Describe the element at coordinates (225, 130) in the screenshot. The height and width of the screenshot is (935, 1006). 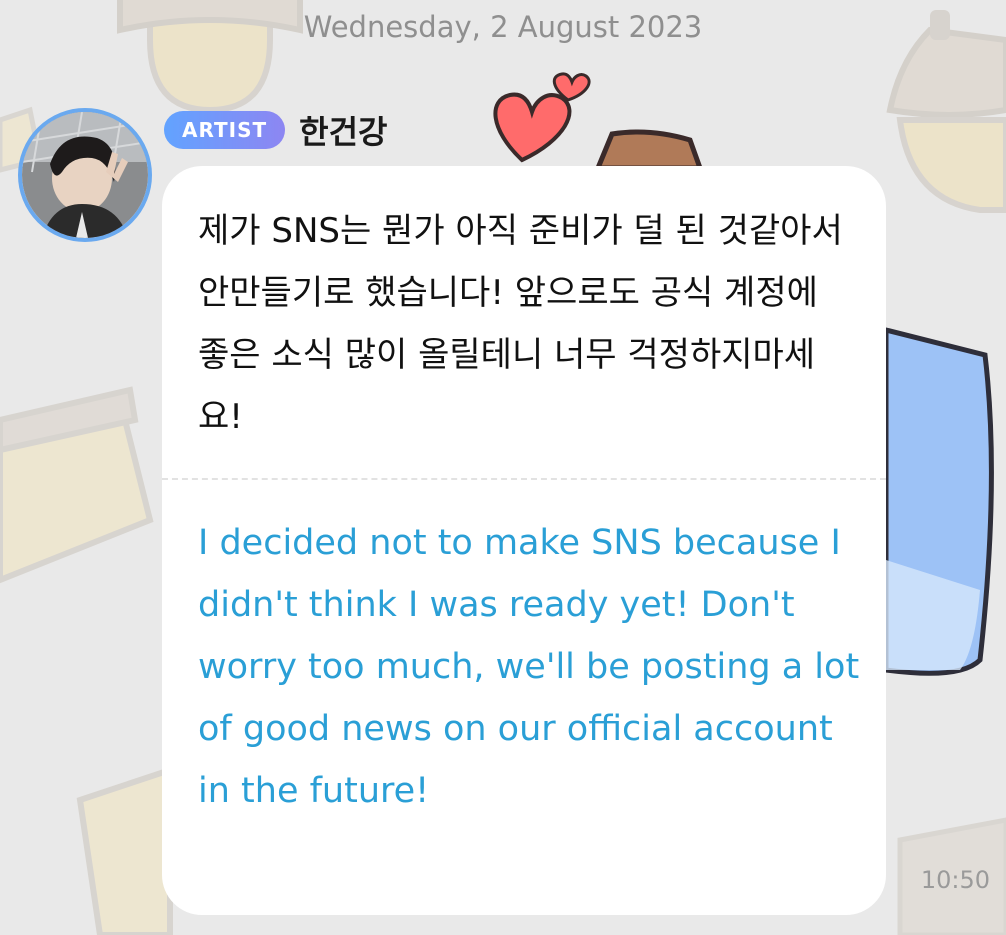
I see `artist-badge: ARTIST` at that location.